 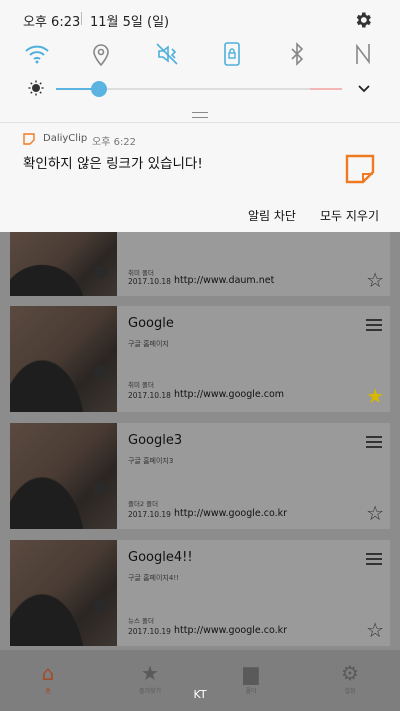 I want to click on block-notifications-button: 알림 차단, so click(x=272, y=215).